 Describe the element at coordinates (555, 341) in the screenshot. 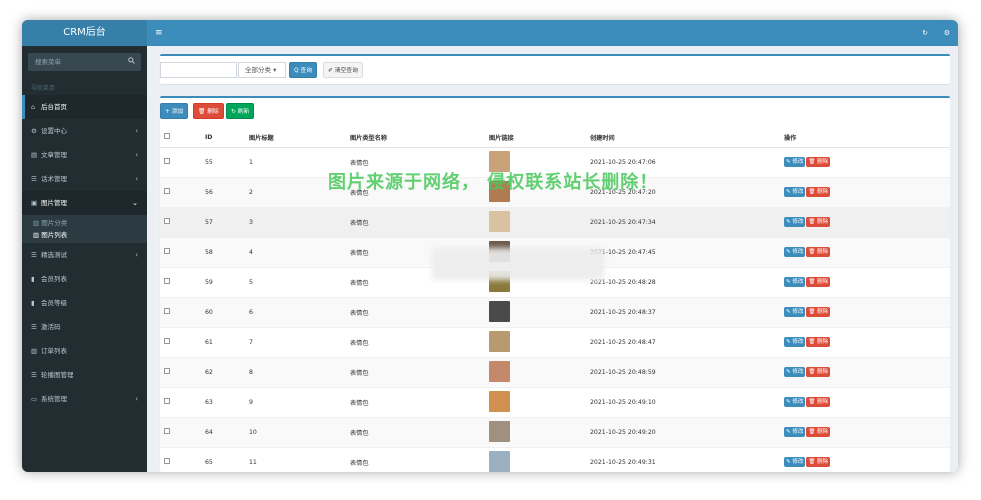

I see `table-row: 61 7 表情包 2021-10-25 20:48:47 ✎ 修改 🗑 删除` at that location.